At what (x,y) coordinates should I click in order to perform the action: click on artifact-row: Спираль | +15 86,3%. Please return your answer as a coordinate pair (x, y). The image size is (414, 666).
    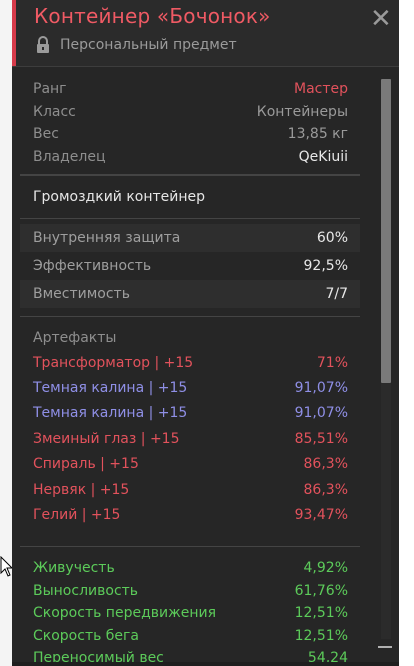
    Looking at the image, I should click on (190, 464).